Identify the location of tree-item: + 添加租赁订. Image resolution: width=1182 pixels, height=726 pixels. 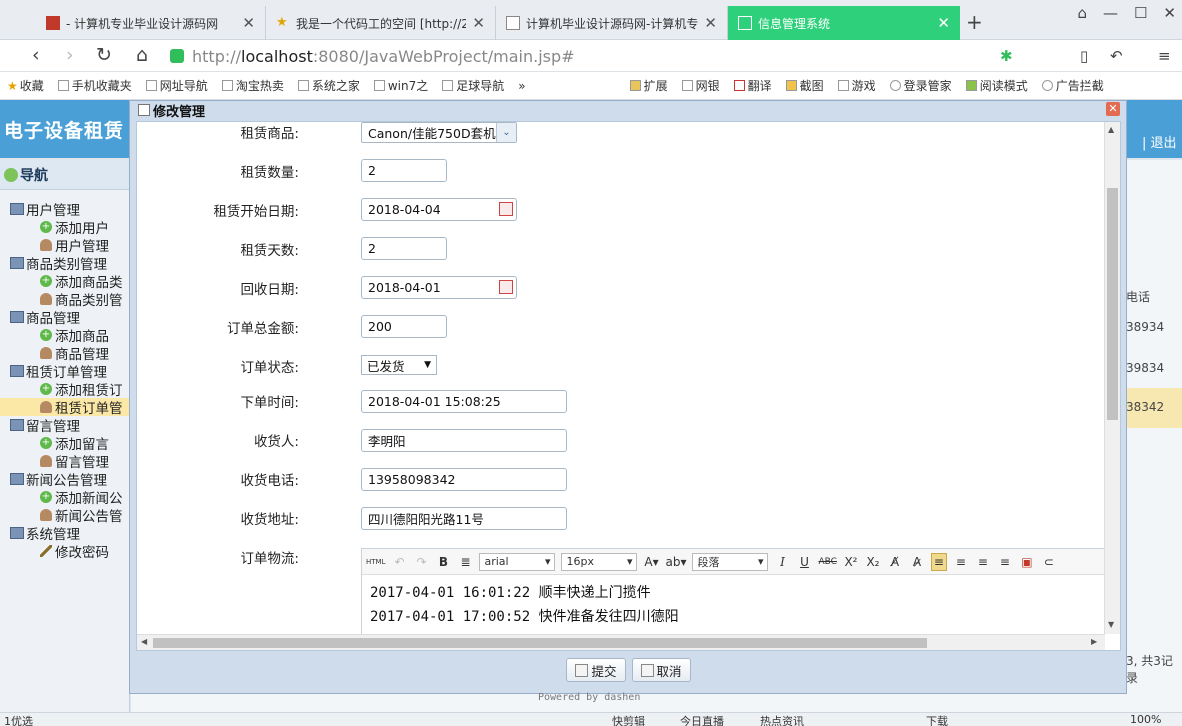
(64, 389).